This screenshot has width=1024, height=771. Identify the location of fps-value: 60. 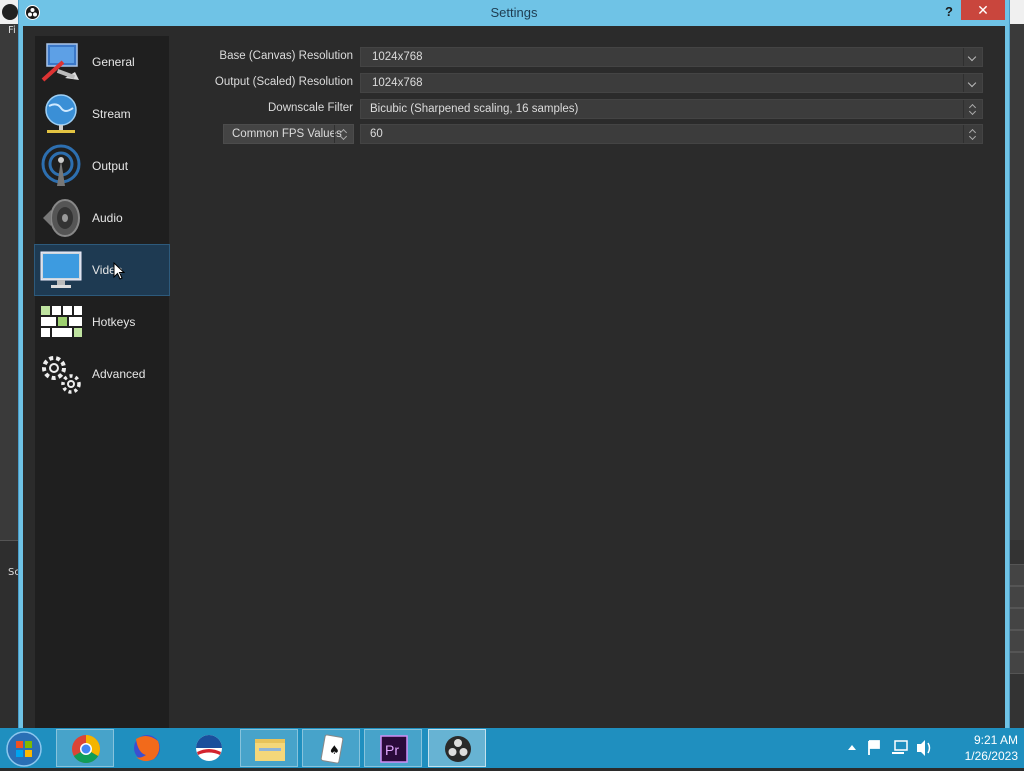
(376, 134).